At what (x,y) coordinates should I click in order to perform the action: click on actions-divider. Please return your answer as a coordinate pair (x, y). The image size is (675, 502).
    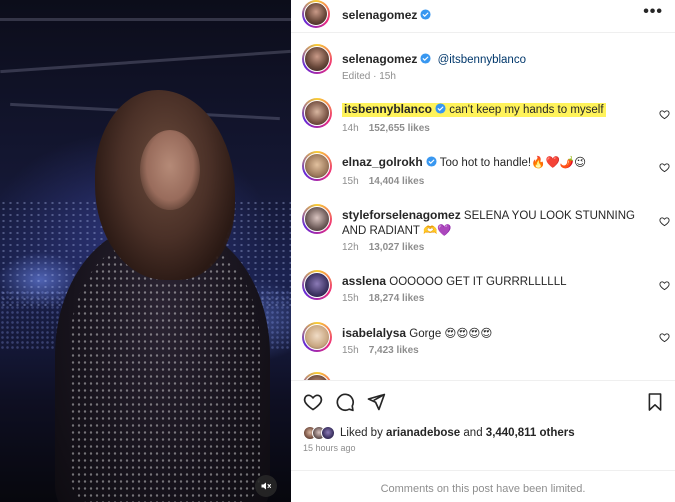
    Looking at the image, I should click on (483, 380).